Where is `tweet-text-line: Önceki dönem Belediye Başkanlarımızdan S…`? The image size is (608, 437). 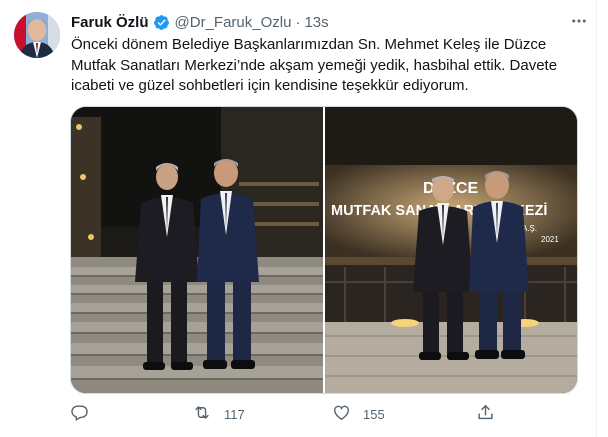 tweet-text-line: Önceki dönem Belediye Başkanlarımızdan S… is located at coordinates (309, 44).